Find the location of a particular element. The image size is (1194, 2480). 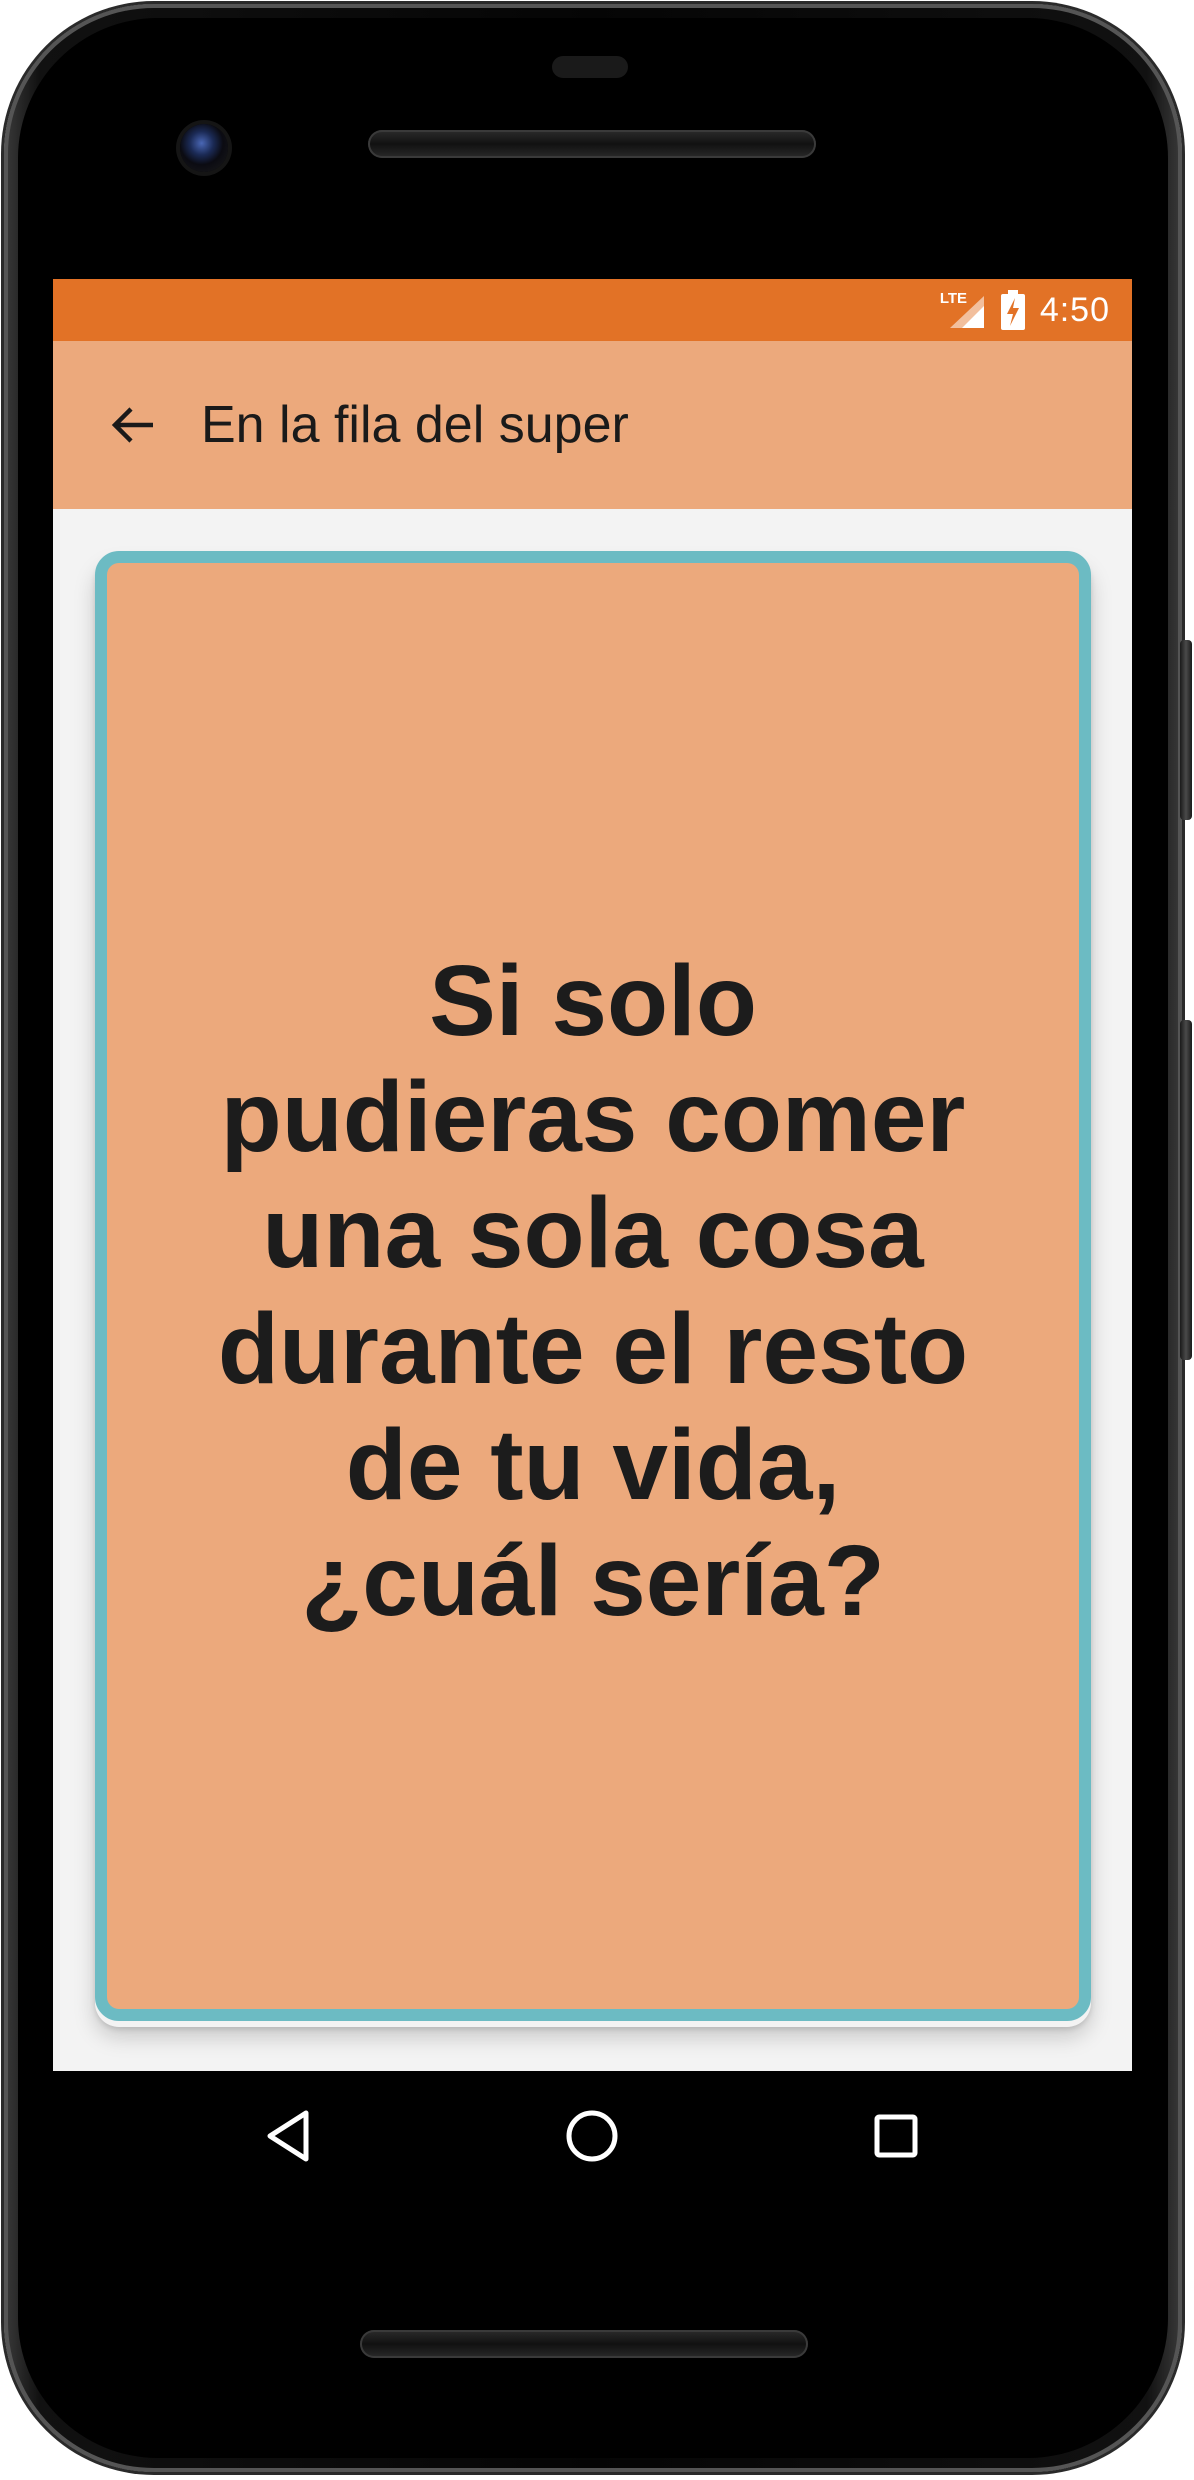

back-button is located at coordinates (133, 425).